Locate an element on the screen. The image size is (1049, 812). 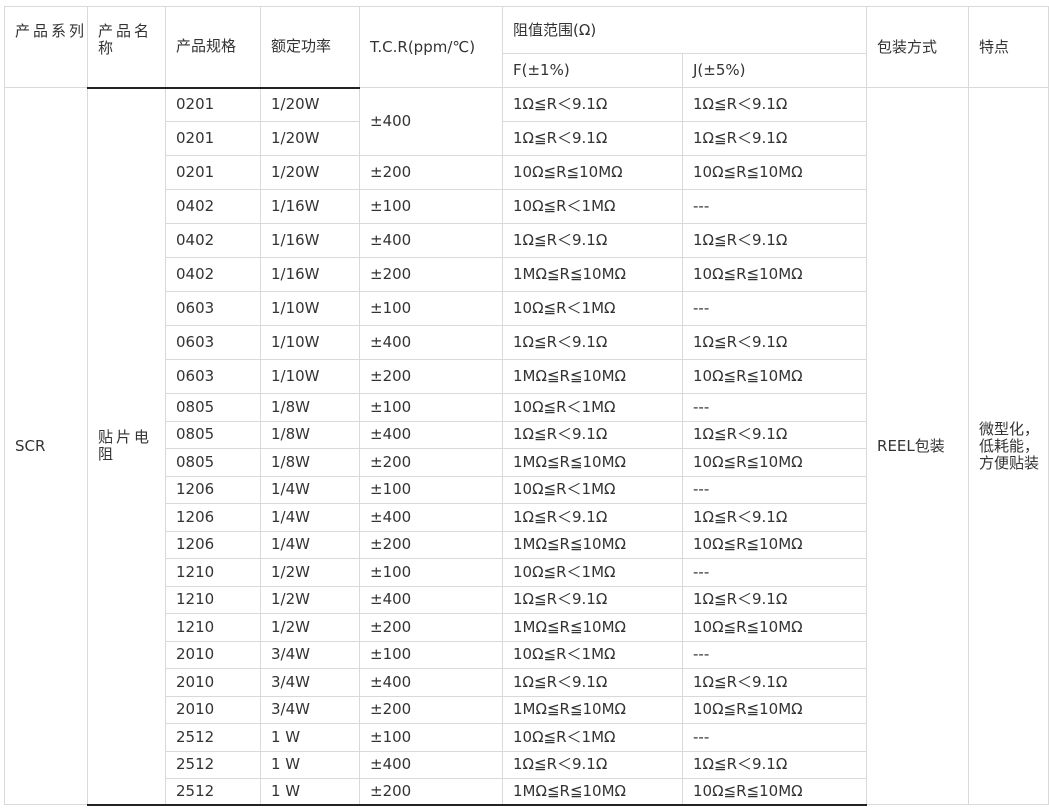
header-range-f: F(±1%) is located at coordinates (592, 70).